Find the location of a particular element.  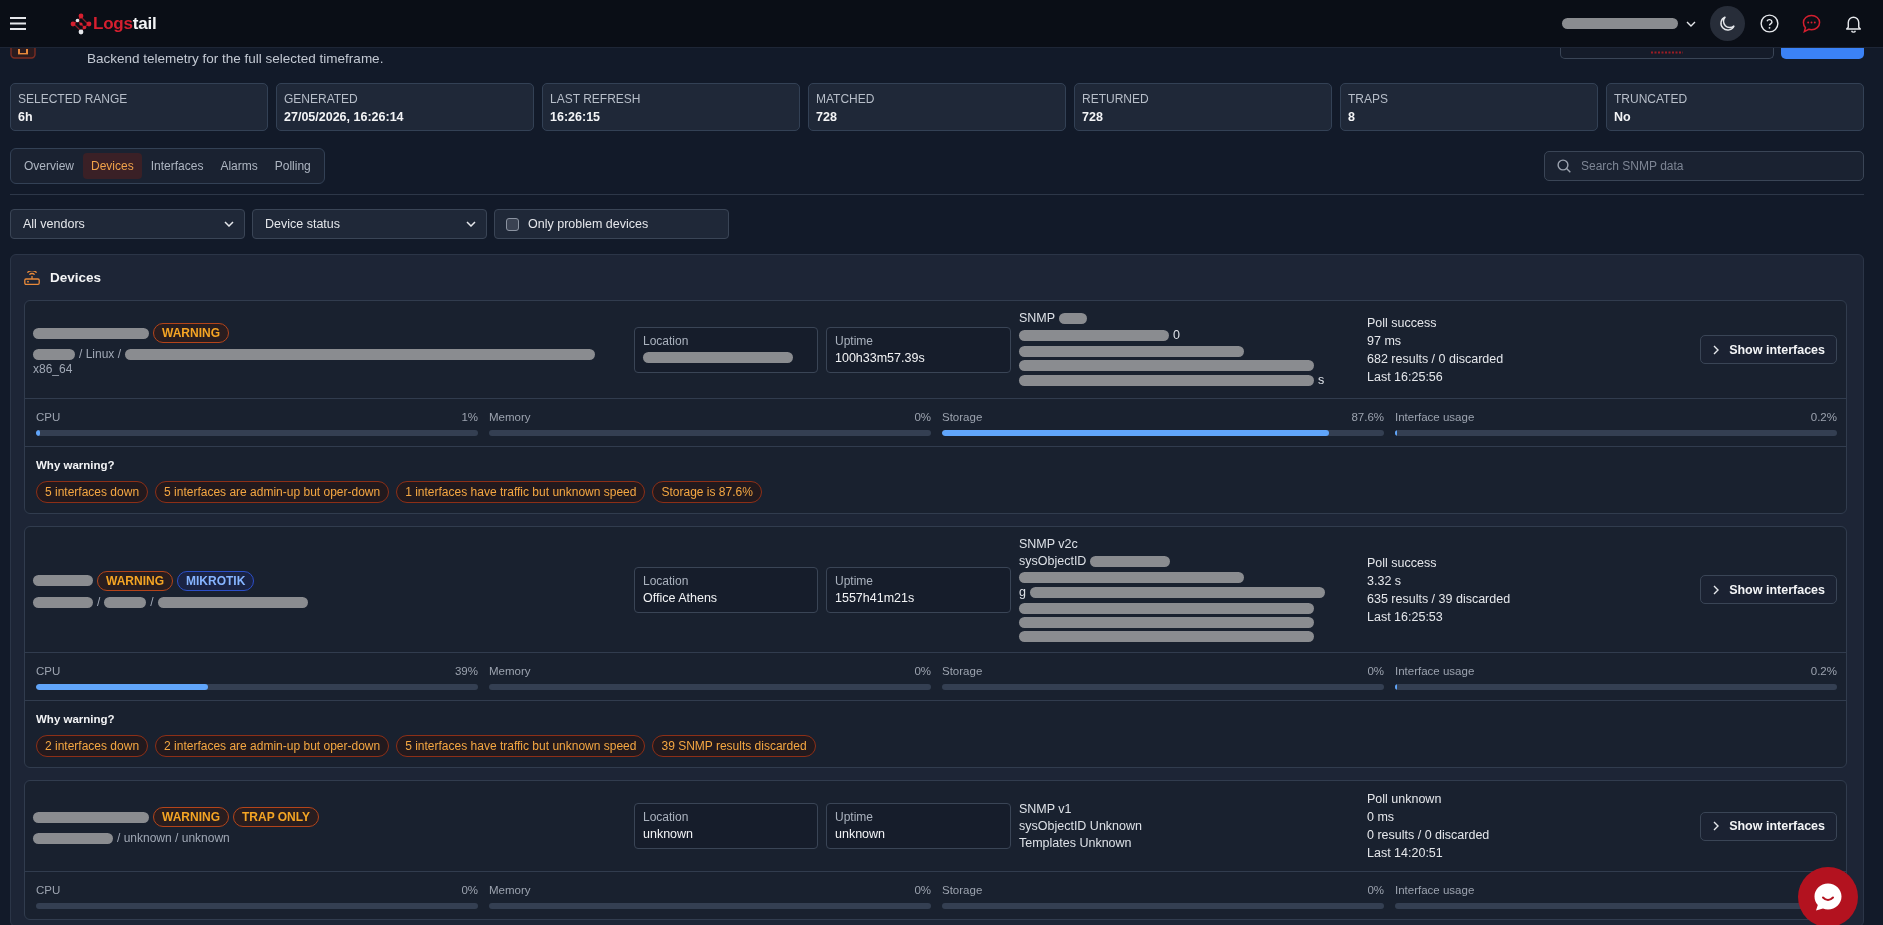

snmp-text: SNMP is located at coordinates (1037, 318).